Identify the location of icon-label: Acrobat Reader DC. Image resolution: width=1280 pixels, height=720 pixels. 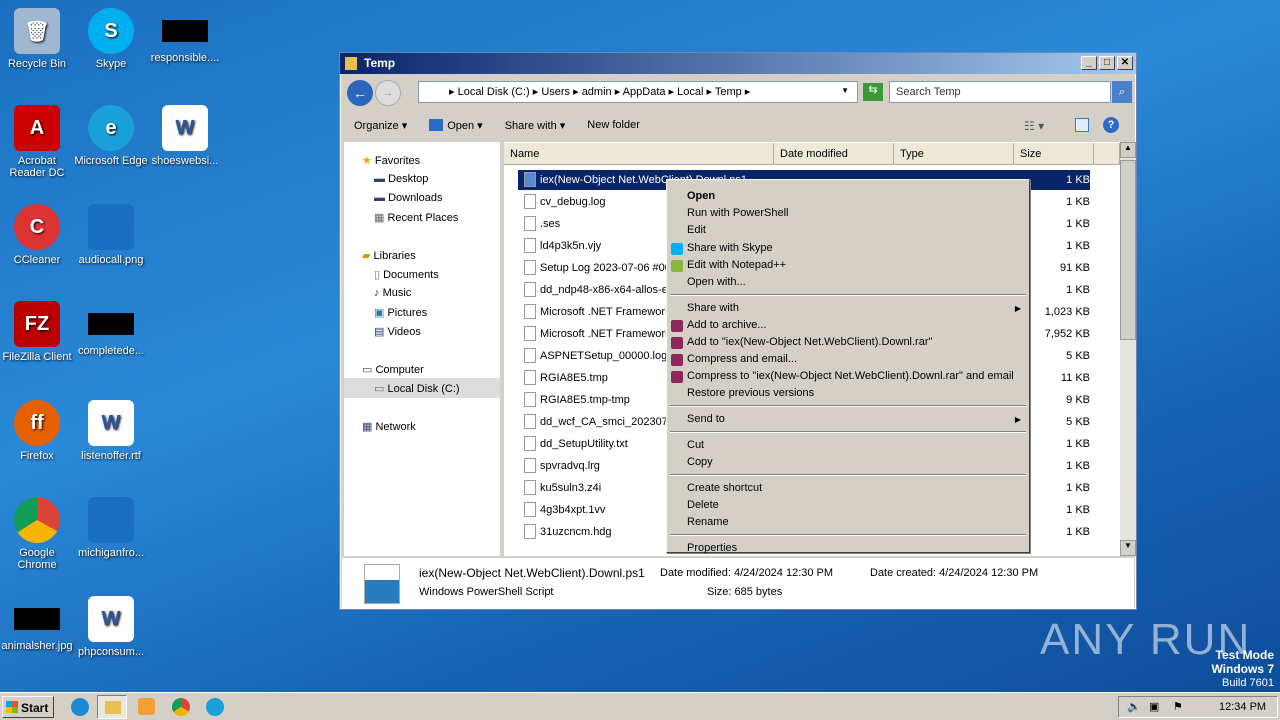
(37, 167).